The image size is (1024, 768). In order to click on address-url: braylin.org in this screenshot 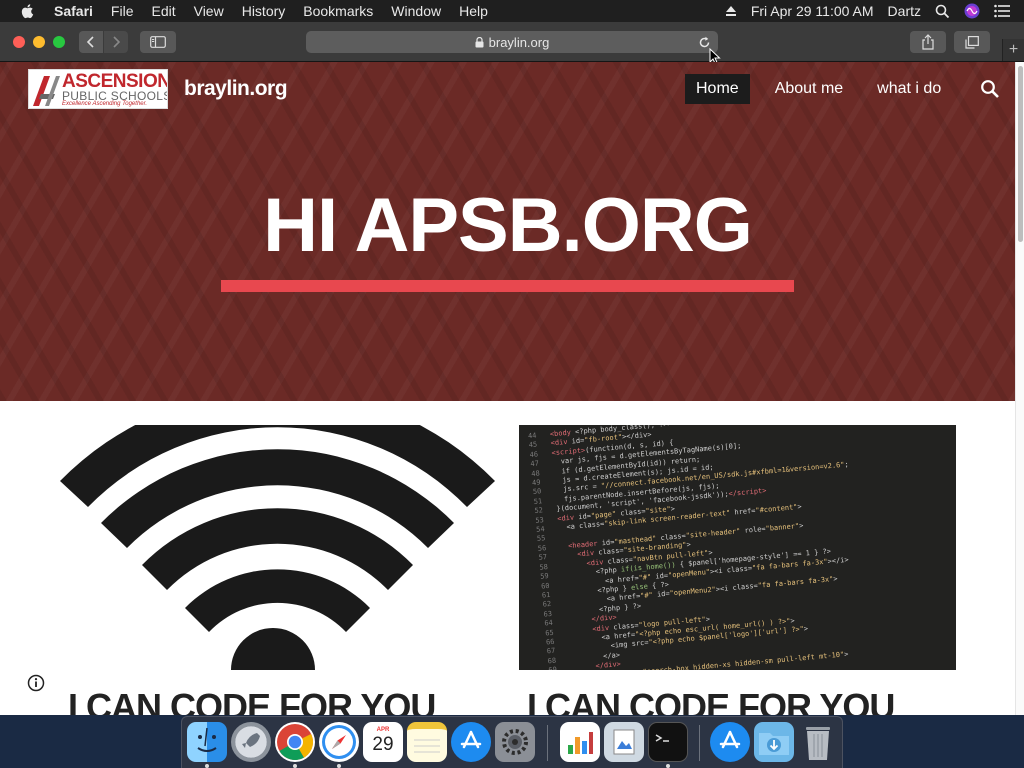, I will do `click(519, 42)`.